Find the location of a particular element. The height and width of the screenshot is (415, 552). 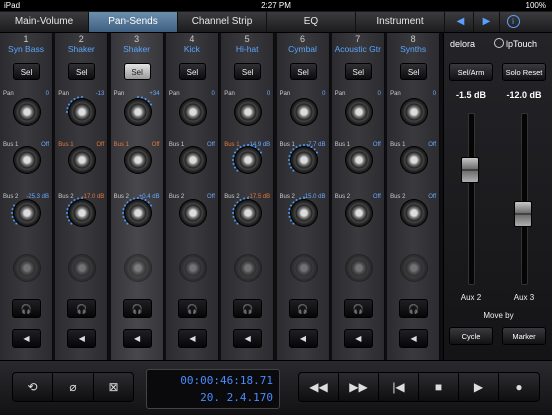

aux2-fader-handle is located at coordinates (470, 170).